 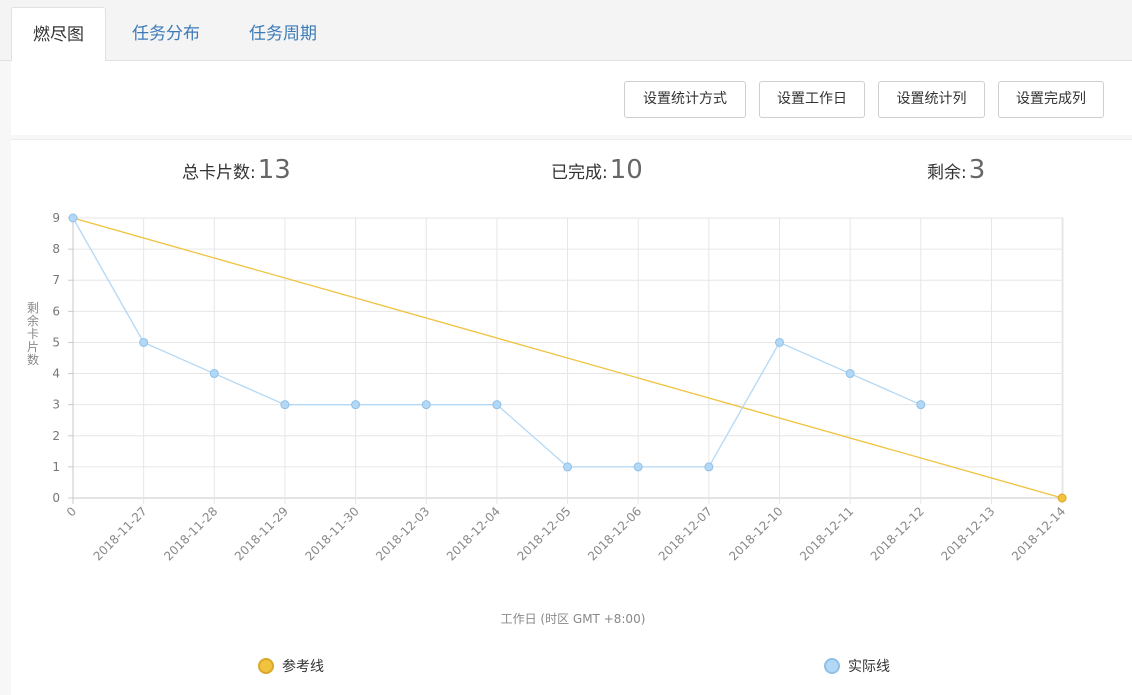 What do you see at coordinates (755, 533) in the screenshot?
I see `x-tick-label: 2018-12-10` at bounding box center [755, 533].